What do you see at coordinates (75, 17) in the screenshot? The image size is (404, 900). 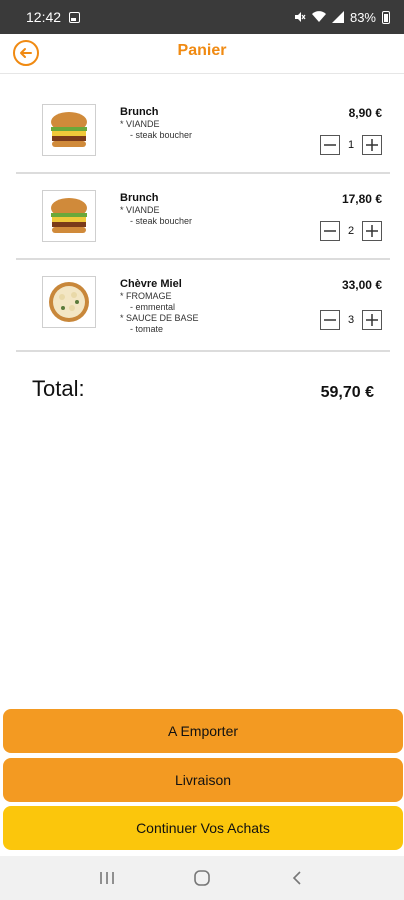 I see `gallery-icon` at bounding box center [75, 17].